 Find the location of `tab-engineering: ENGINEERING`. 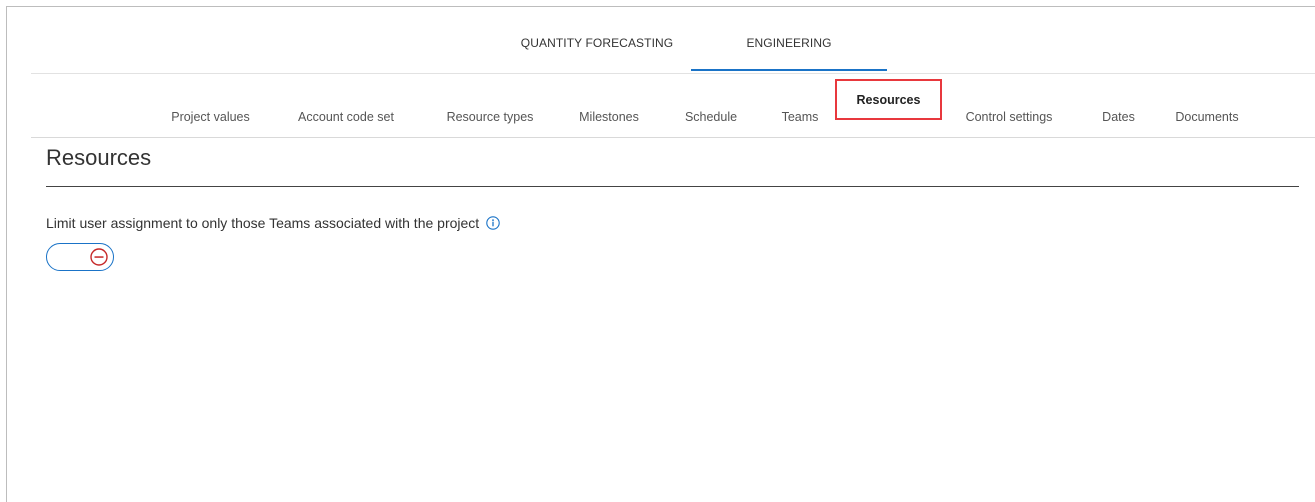

tab-engineering: ENGINEERING is located at coordinates (789, 43).